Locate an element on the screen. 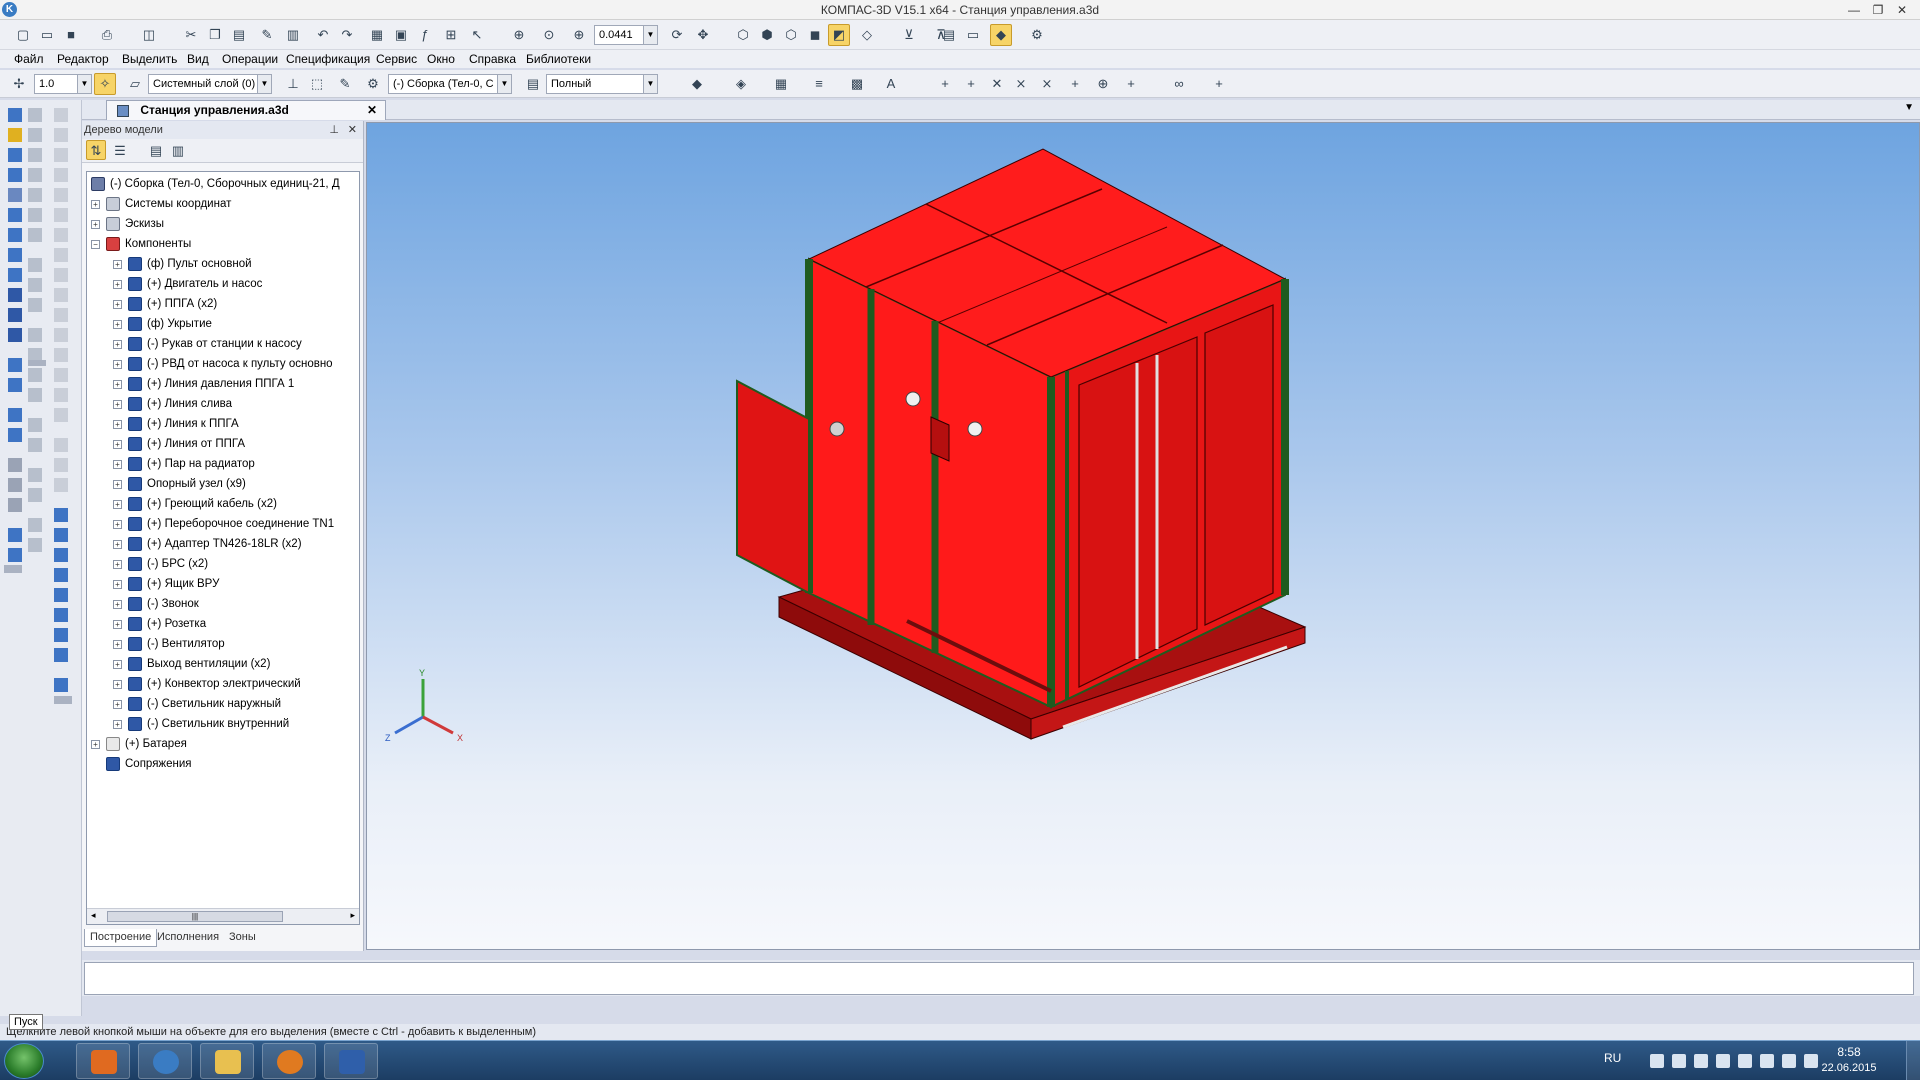 The width and height of the screenshot is (1920, 1080). hidden-lines-icon: ⬡ is located at coordinates (791, 35).